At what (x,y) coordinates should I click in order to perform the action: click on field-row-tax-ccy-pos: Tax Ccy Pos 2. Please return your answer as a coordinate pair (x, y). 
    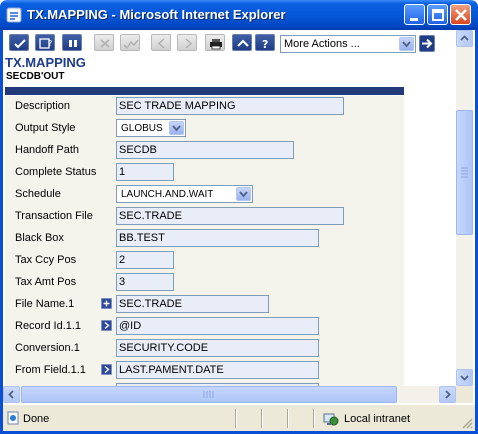
    Looking at the image, I should click on (204, 261).